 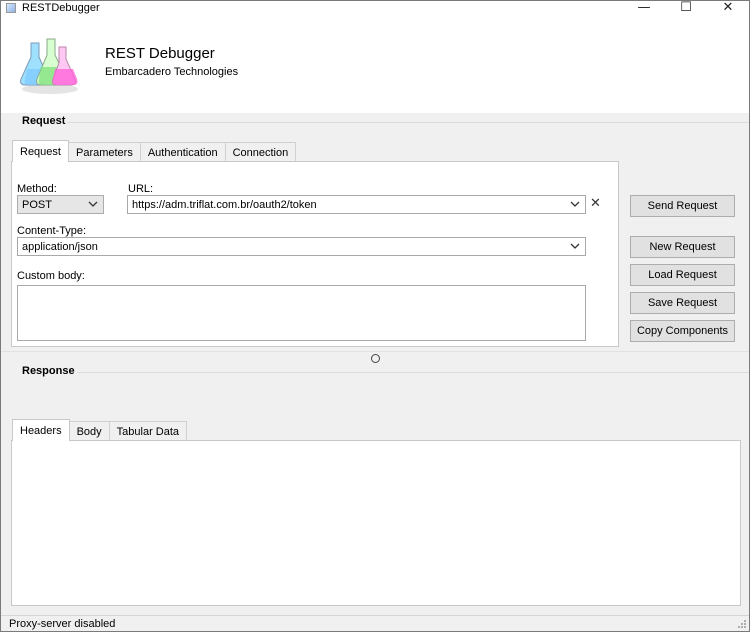 I want to click on request-section-label: Request, so click(x=44, y=121).